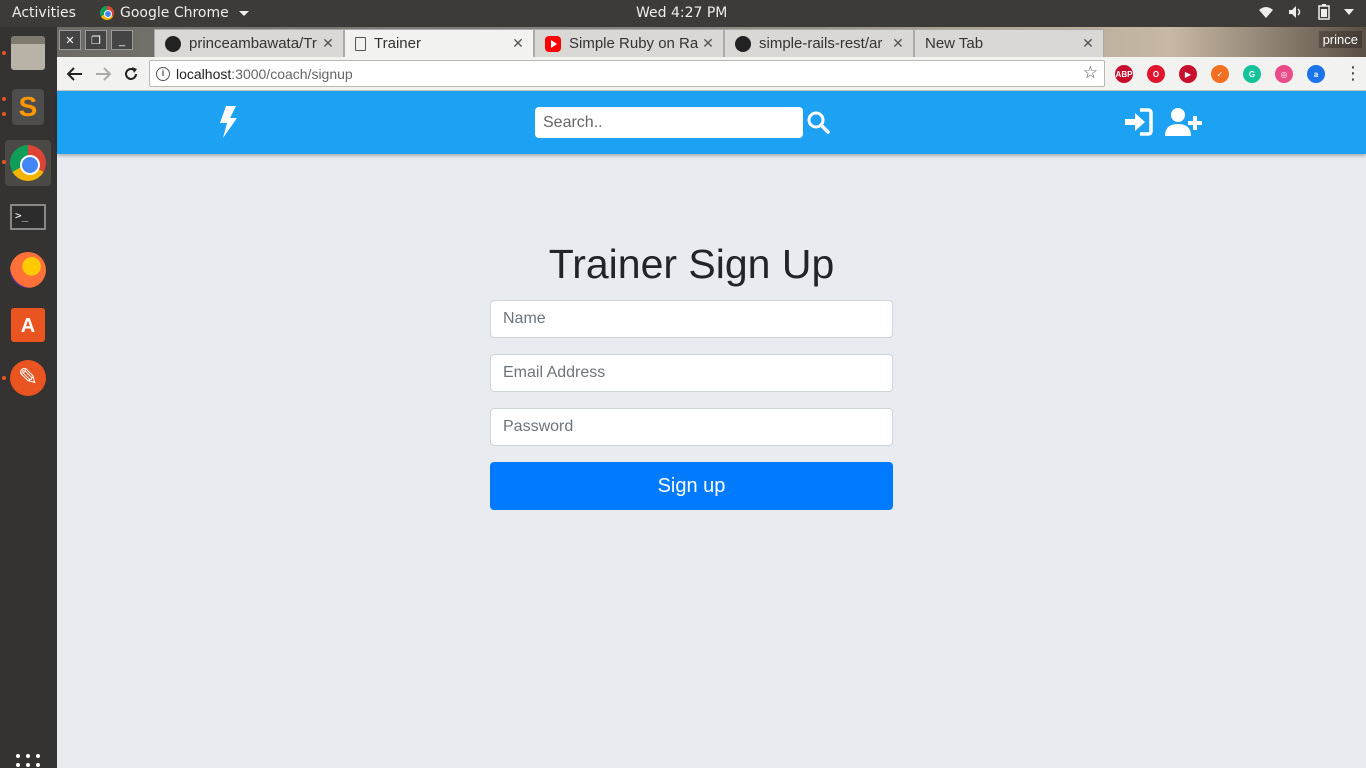 The width and height of the screenshot is (1366, 768). Describe the element at coordinates (1324, 12) in the screenshot. I see `battery-icon` at that location.